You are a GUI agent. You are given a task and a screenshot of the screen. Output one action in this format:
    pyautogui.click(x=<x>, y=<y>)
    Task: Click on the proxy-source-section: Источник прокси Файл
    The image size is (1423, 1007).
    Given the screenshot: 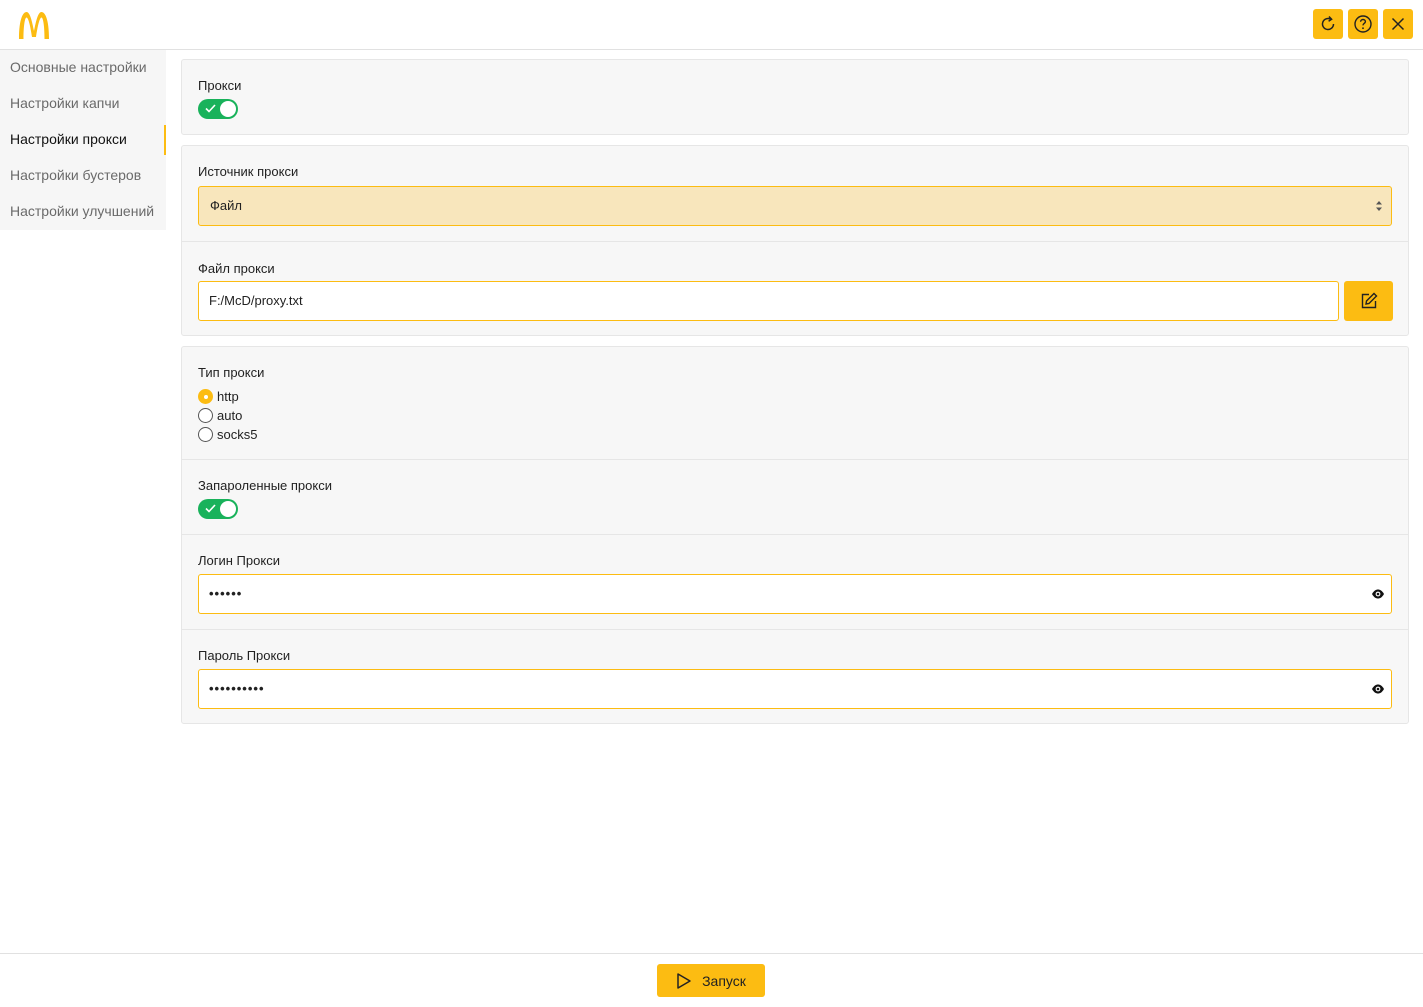 What is the action you would take?
    pyautogui.click(x=795, y=193)
    